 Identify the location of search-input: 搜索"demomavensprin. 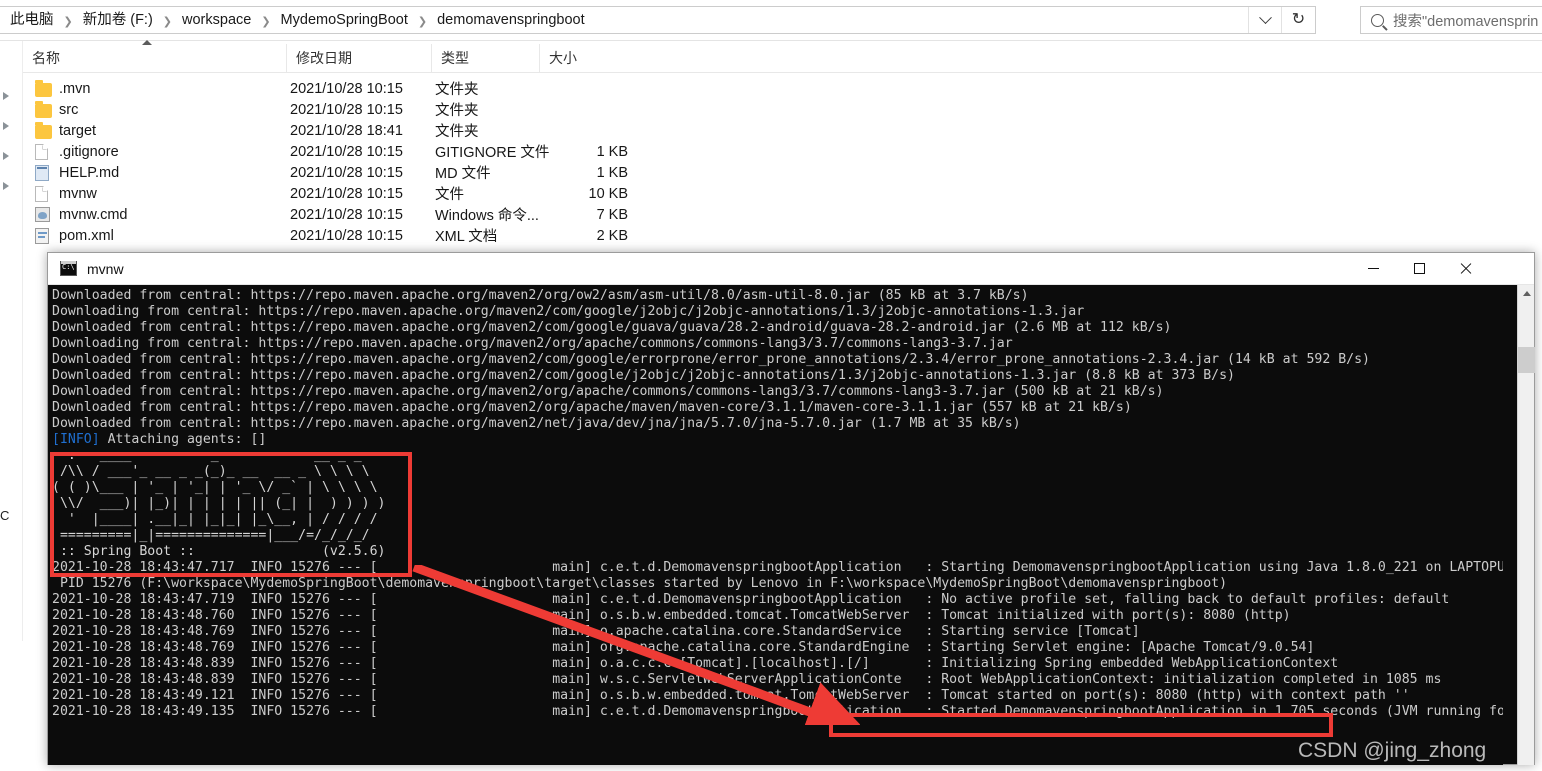
(1451, 20).